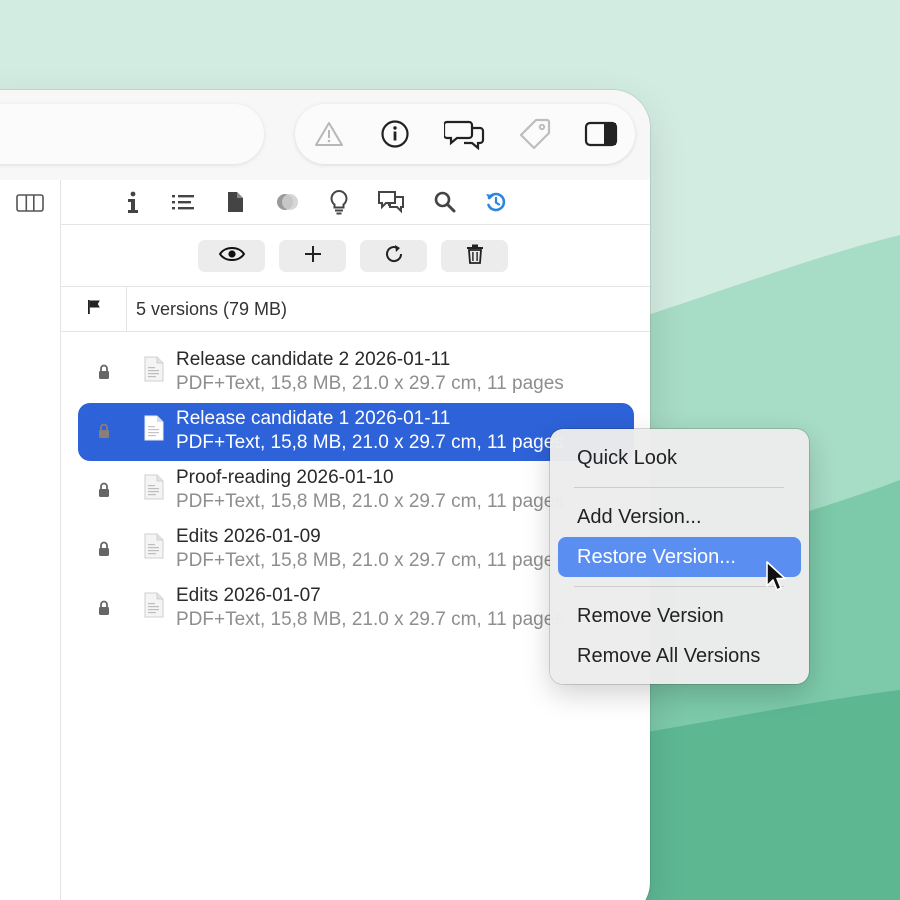 The image size is (900, 900). I want to click on version-title: Proof-reading 2026-01-10, so click(285, 477).